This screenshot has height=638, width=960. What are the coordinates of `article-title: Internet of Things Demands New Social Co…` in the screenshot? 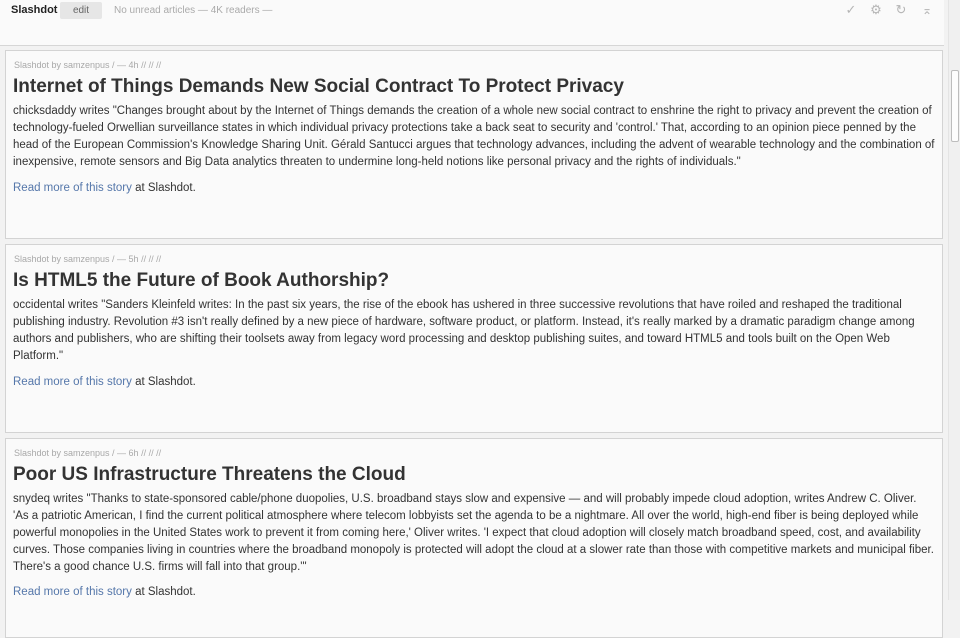 It's located at (318, 87).